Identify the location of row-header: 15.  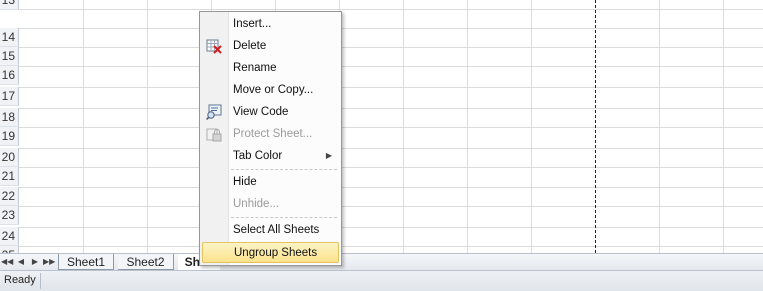
(9, 56).